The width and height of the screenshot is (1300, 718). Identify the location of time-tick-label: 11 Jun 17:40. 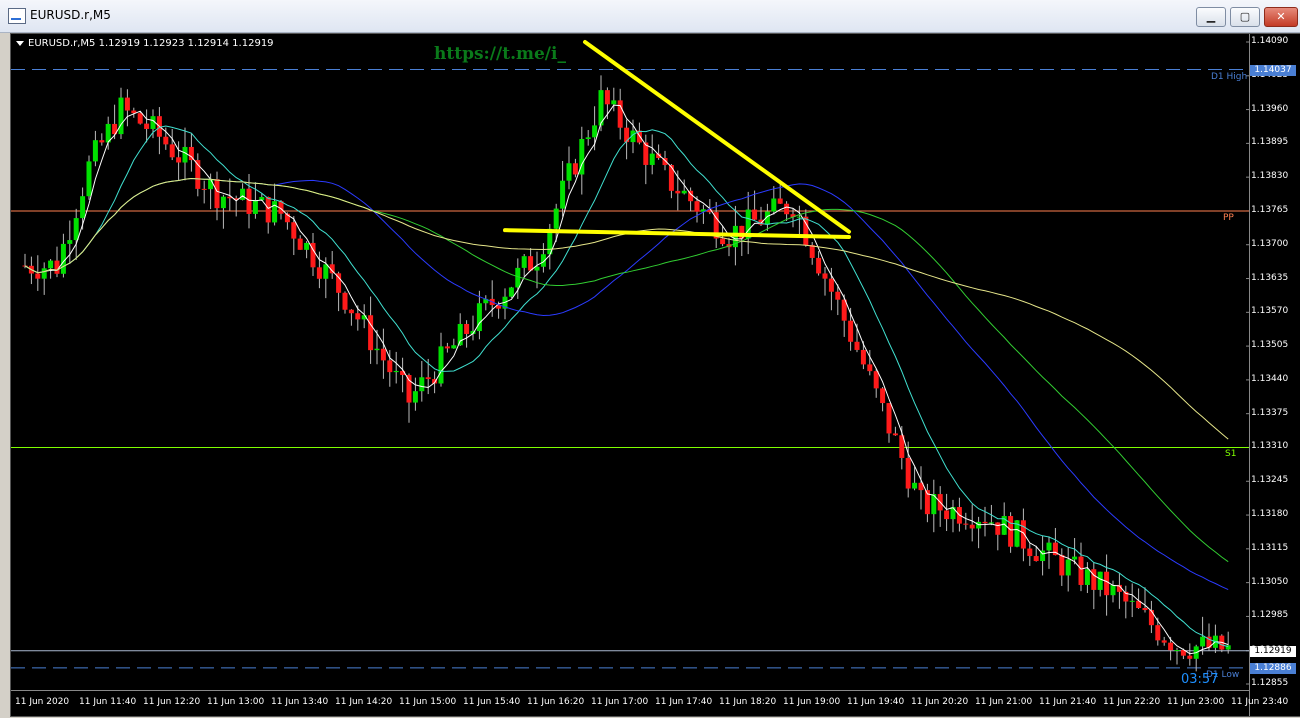
(684, 702).